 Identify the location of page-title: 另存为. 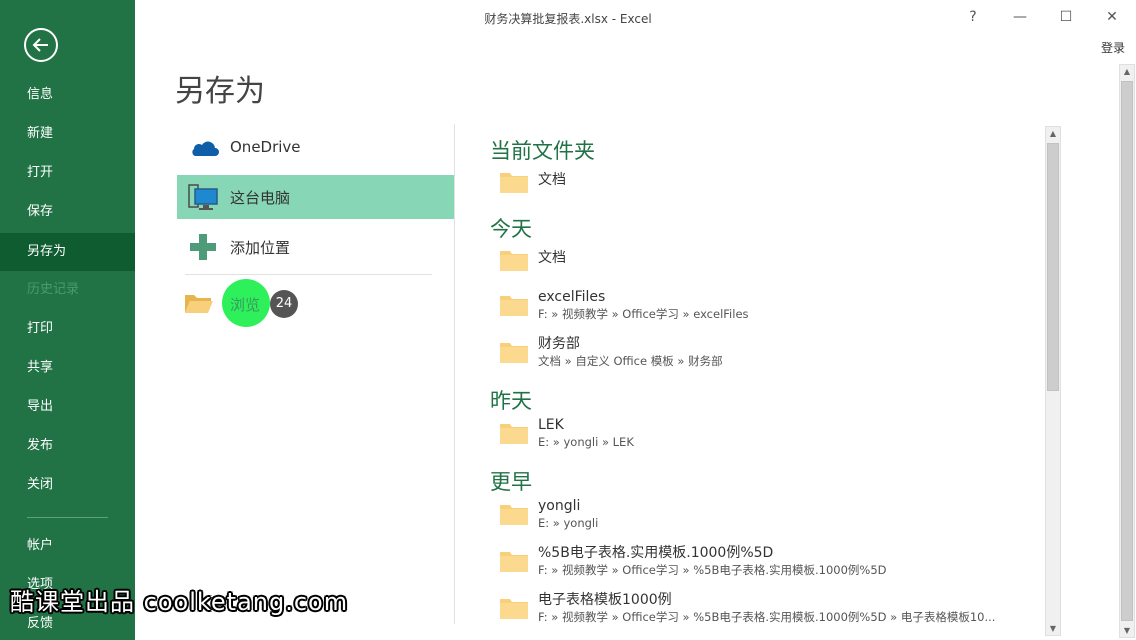
(220, 91).